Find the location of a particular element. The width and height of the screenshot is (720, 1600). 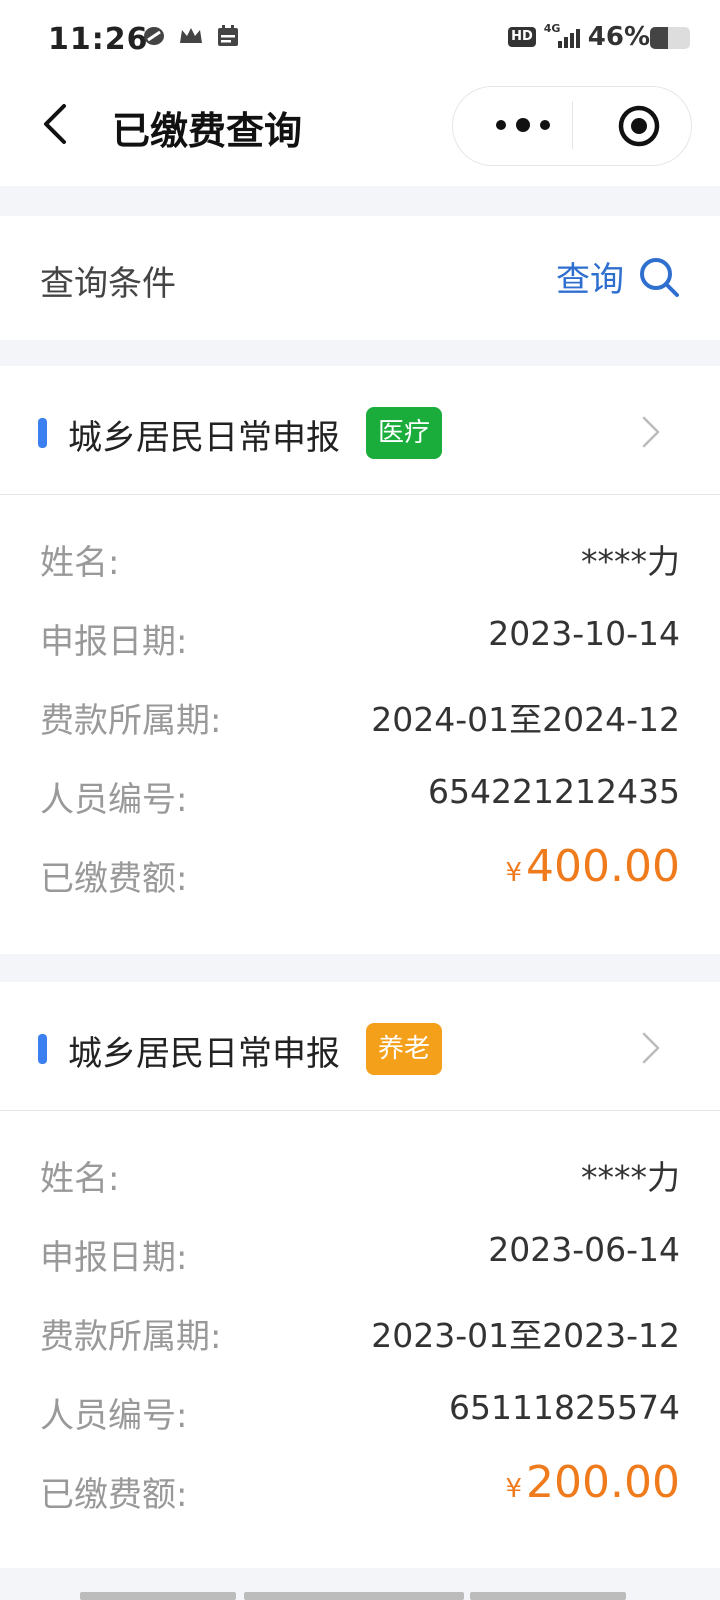

page-title: 已缴费查询 is located at coordinates (207, 131).